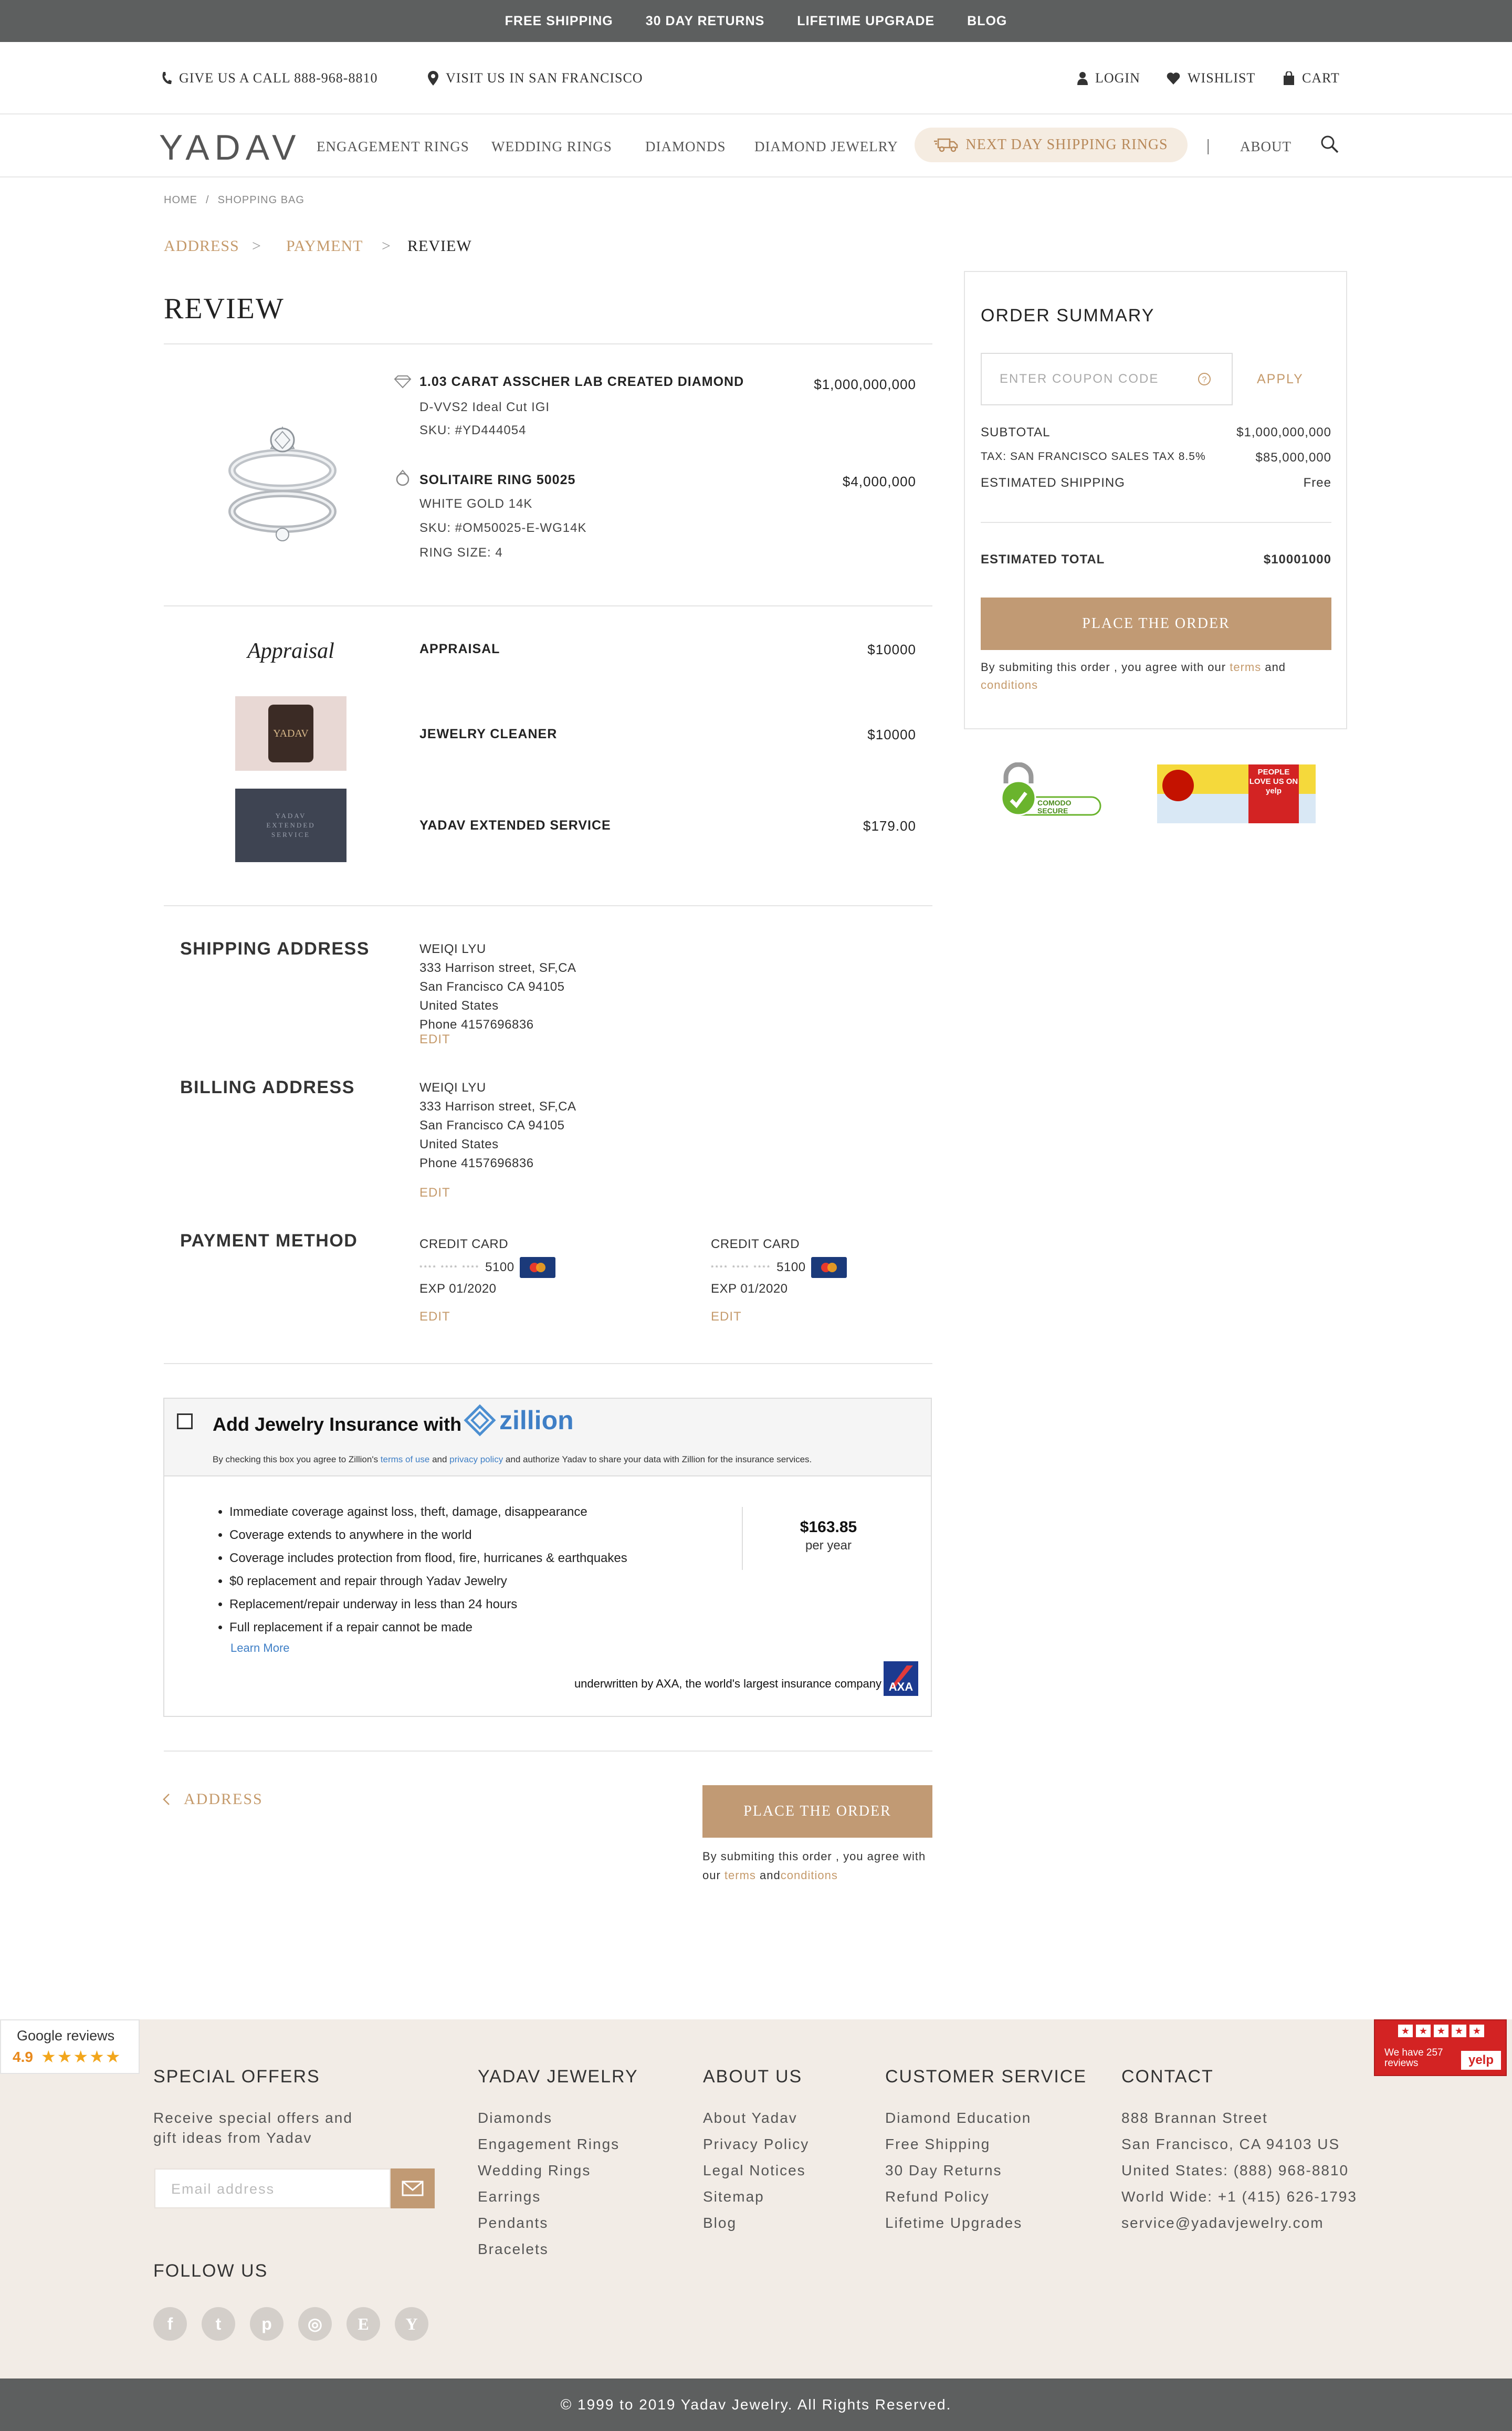 This screenshot has width=1512, height=2431. I want to click on newsletter-email-input: Email address, so click(272, 2188).